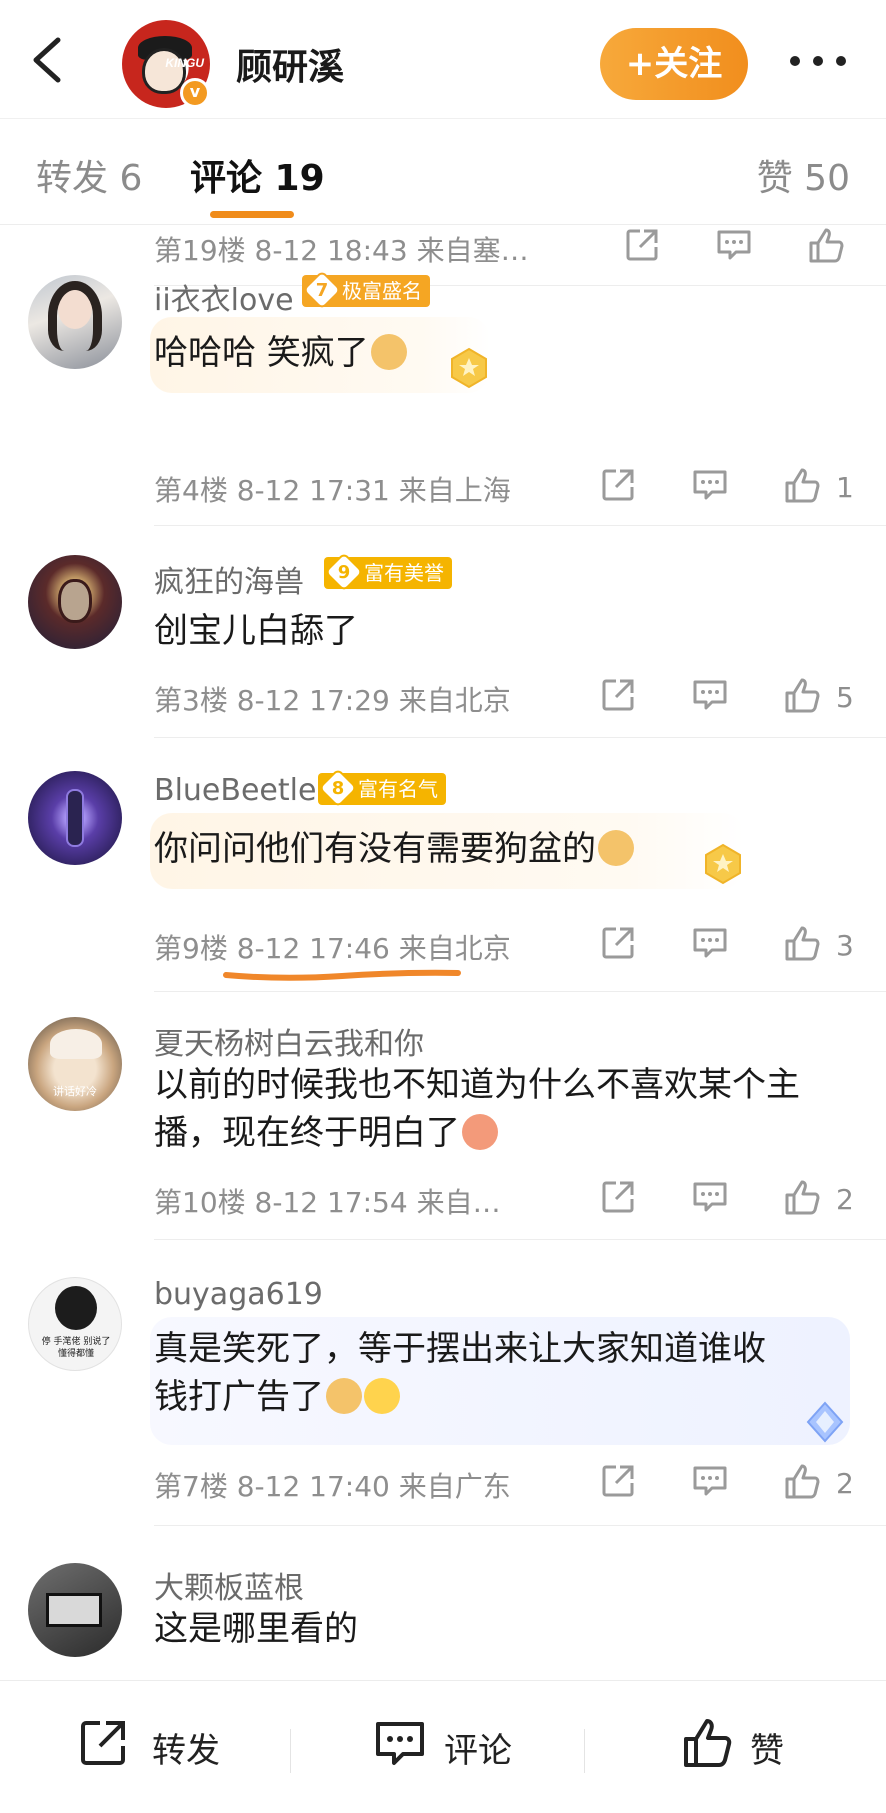 Image resolution: width=886 pixels, height=1813 pixels. I want to click on like-count: 1, so click(845, 487).